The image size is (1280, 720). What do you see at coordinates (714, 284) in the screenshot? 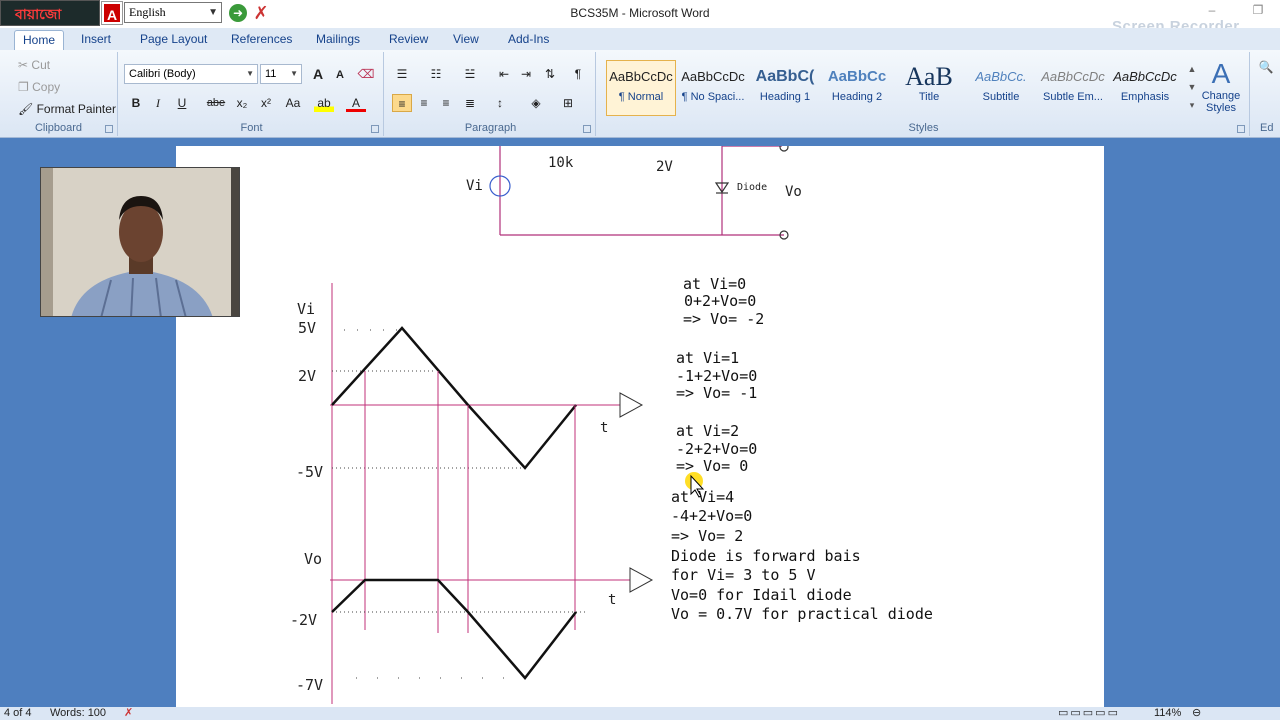
I see `note-line: at Vi=0` at bounding box center [714, 284].